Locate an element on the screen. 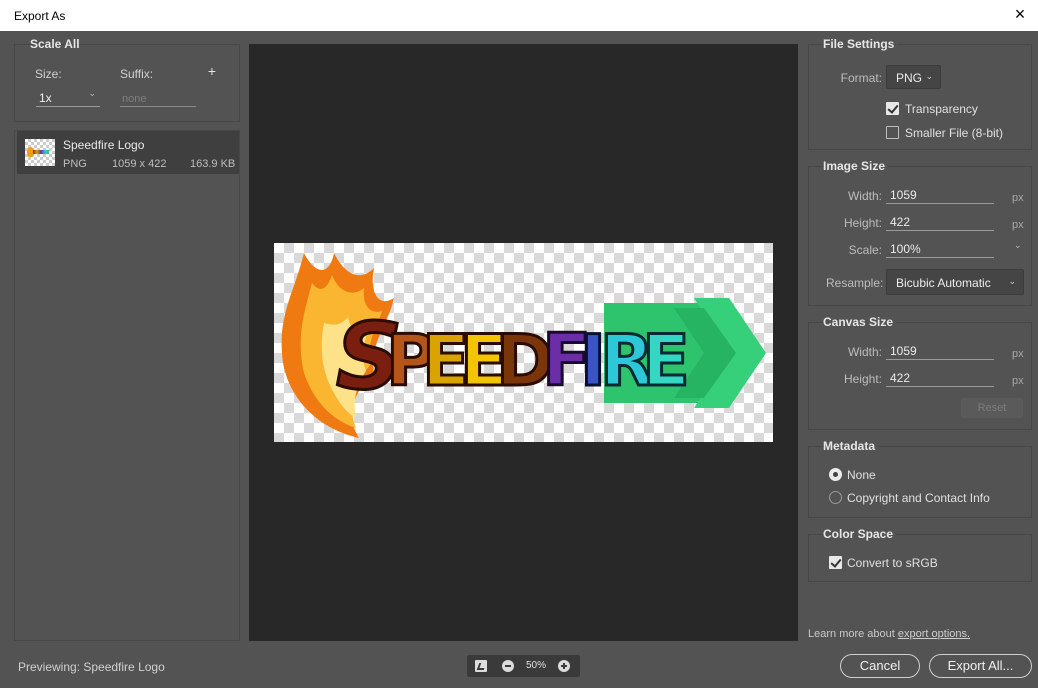  zoom-controls: 50% is located at coordinates (523, 666).